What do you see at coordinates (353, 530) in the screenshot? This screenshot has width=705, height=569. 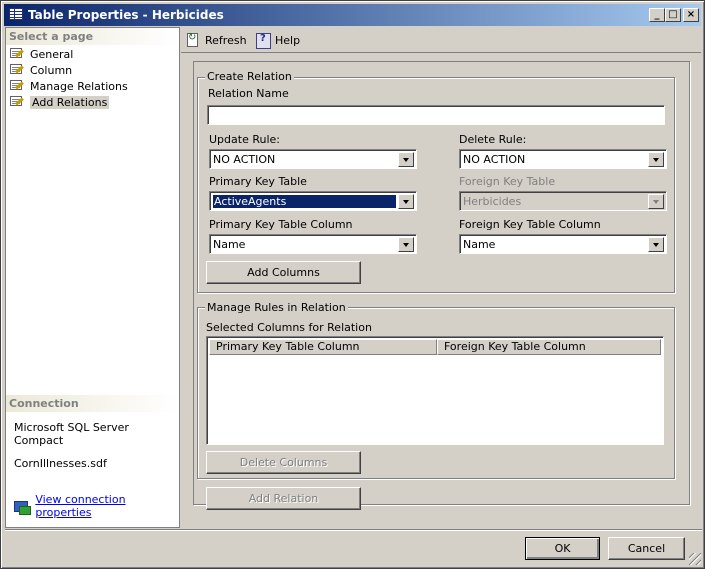 I see `footer-divider` at bounding box center [353, 530].